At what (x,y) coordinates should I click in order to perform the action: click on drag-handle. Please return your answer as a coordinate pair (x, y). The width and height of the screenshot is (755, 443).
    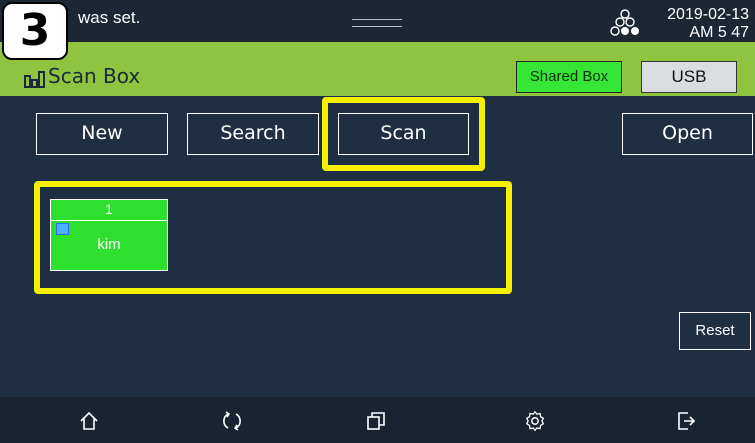
    Looking at the image, I should click on (377, 23).